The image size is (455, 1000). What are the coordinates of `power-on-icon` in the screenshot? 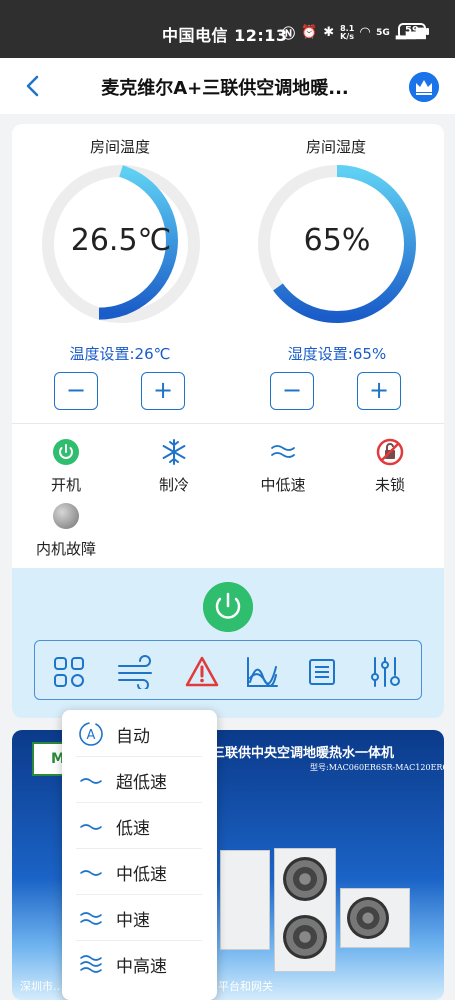 It's located at (66, 452).